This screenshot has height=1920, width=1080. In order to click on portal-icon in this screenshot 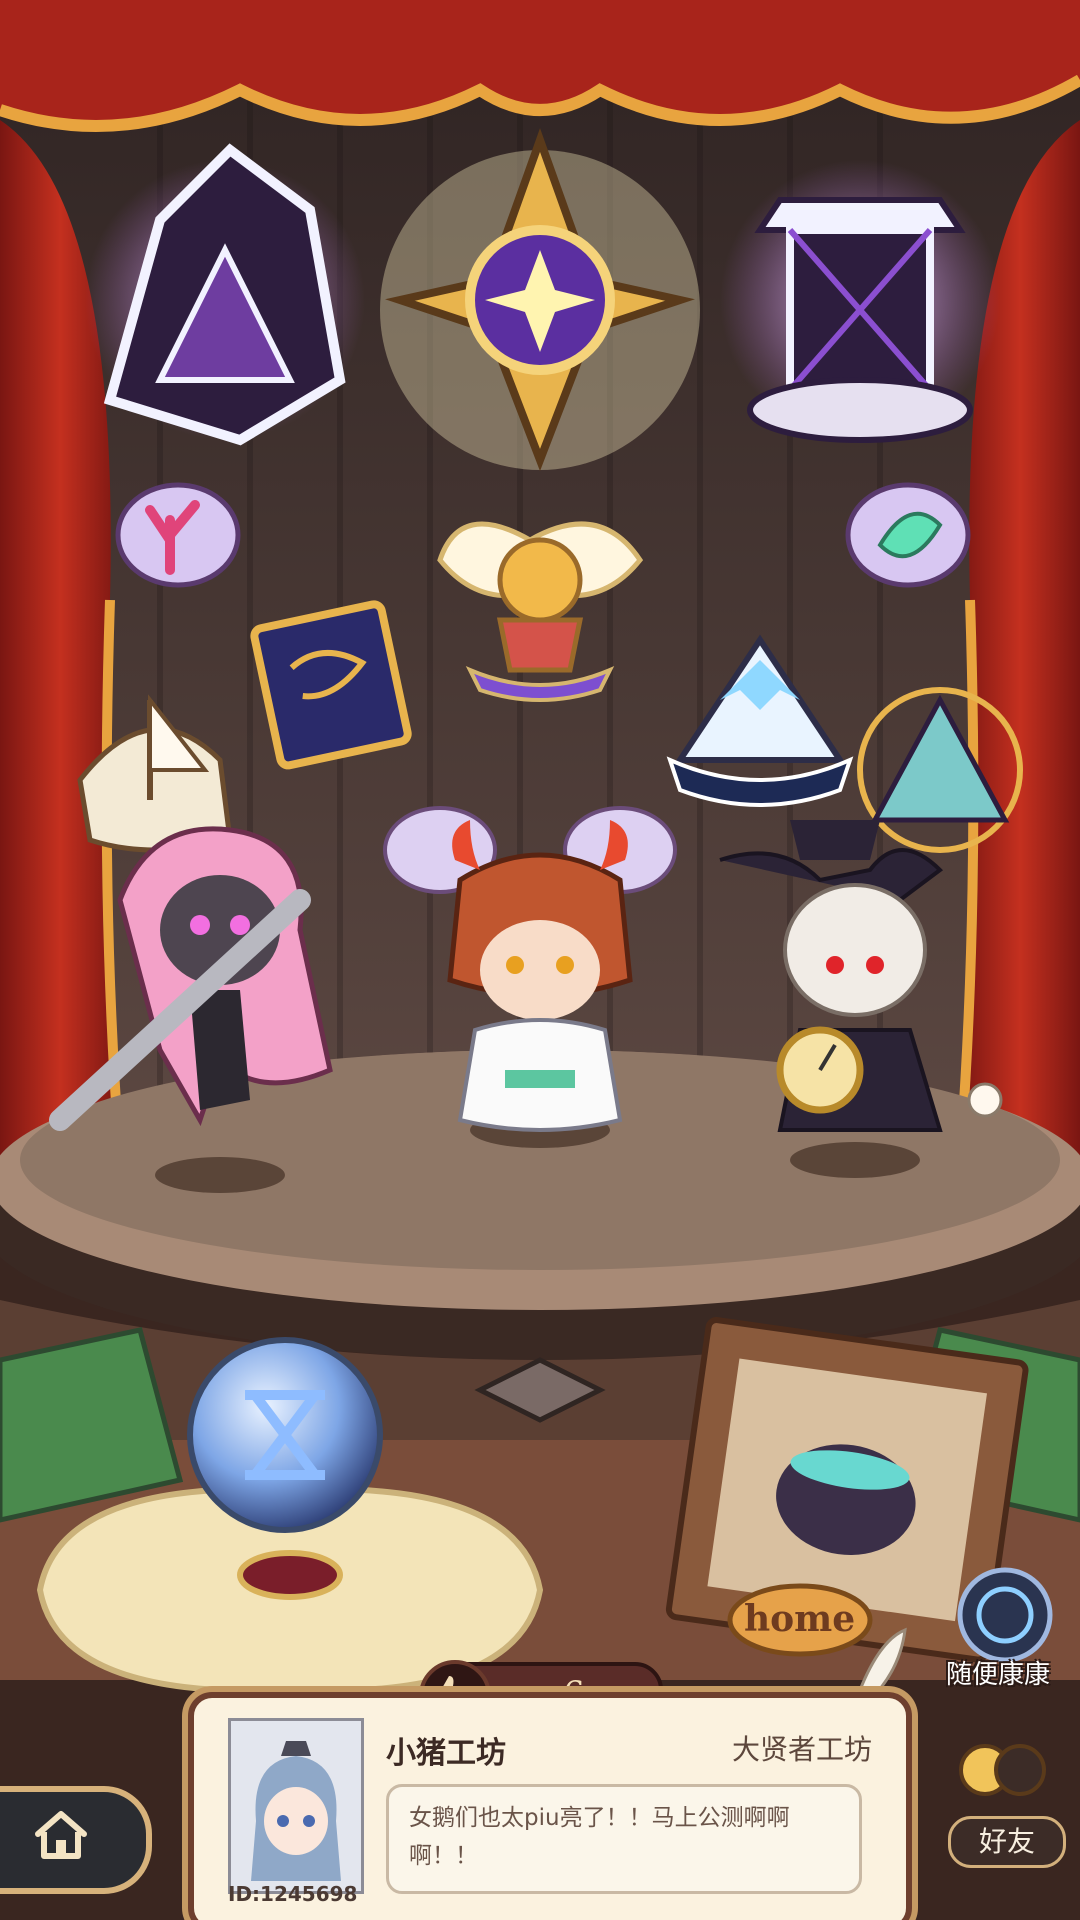, I will do `click(1005, 1615)`.